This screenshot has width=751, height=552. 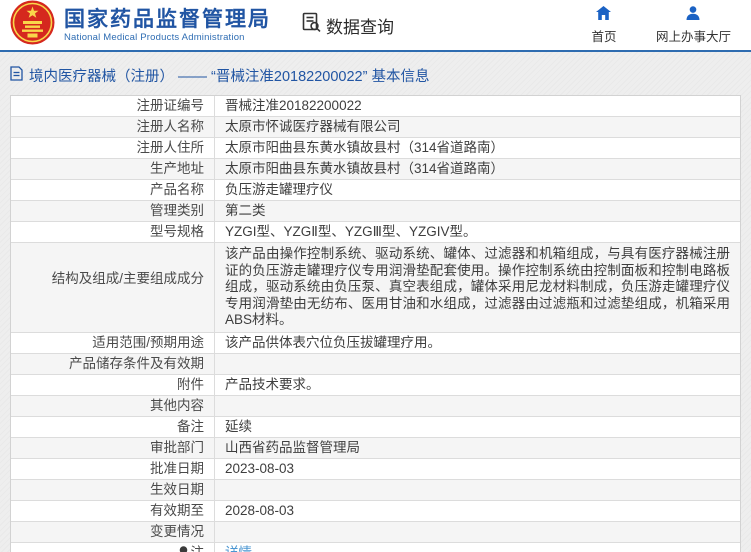 I want to click on row-value: 第二类, so click(x=477, y=211).